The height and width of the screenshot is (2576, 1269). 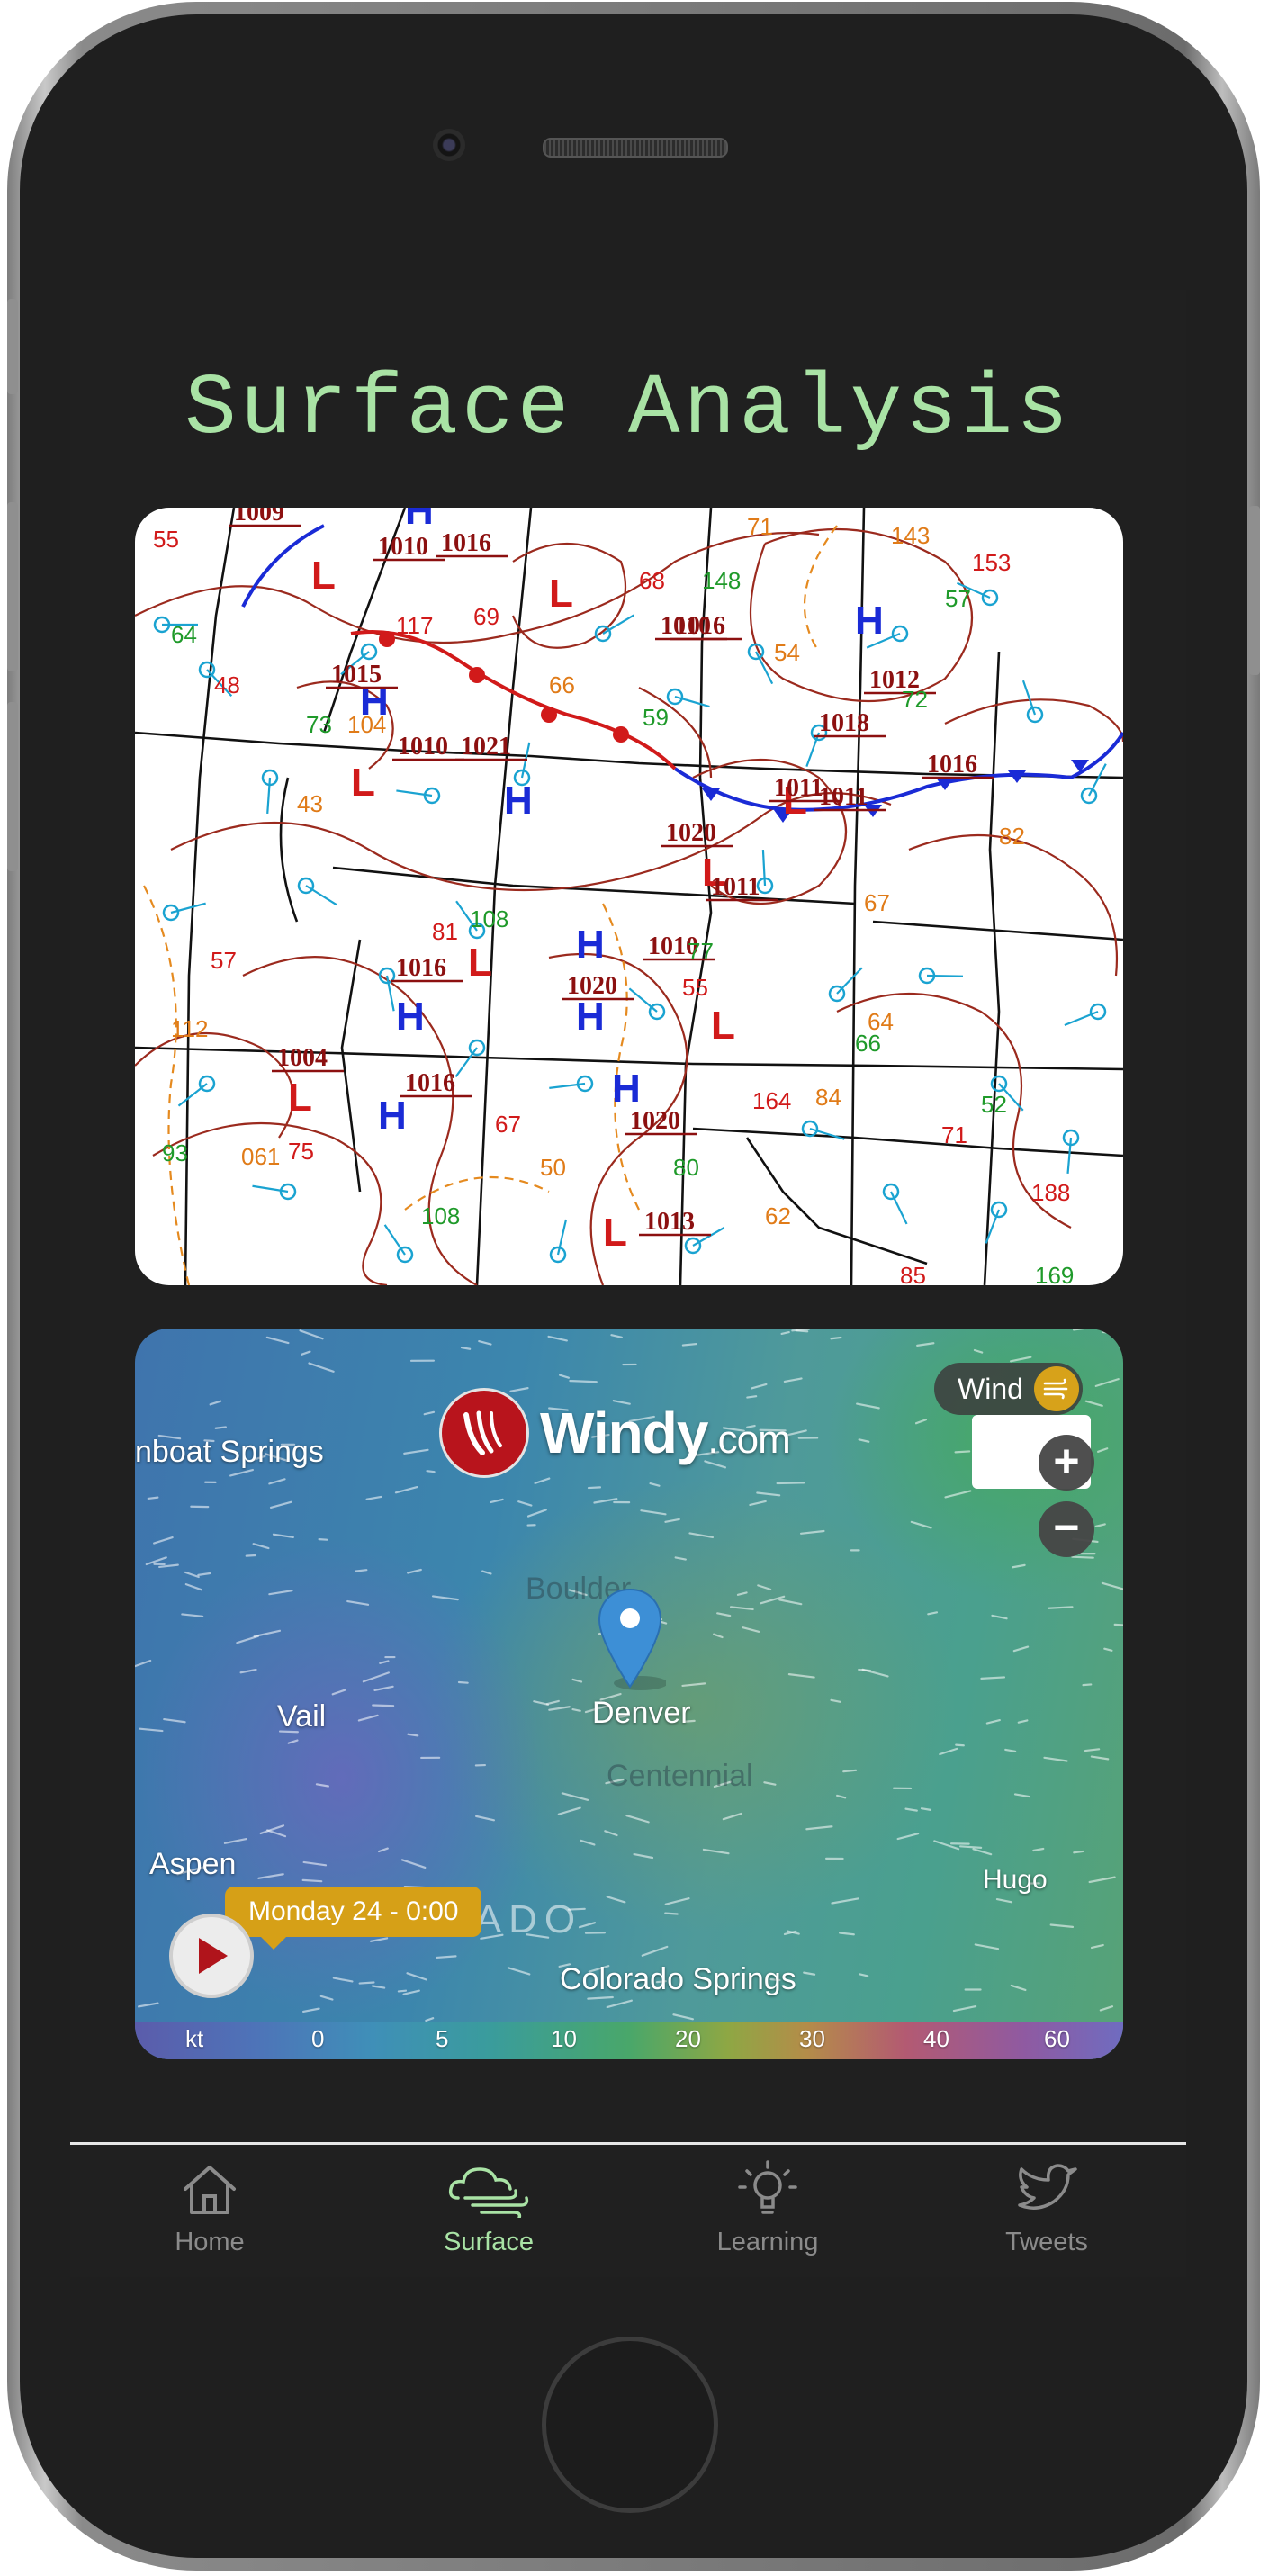 I want to click on station-value: 188, so click(x=1050, y=1192).